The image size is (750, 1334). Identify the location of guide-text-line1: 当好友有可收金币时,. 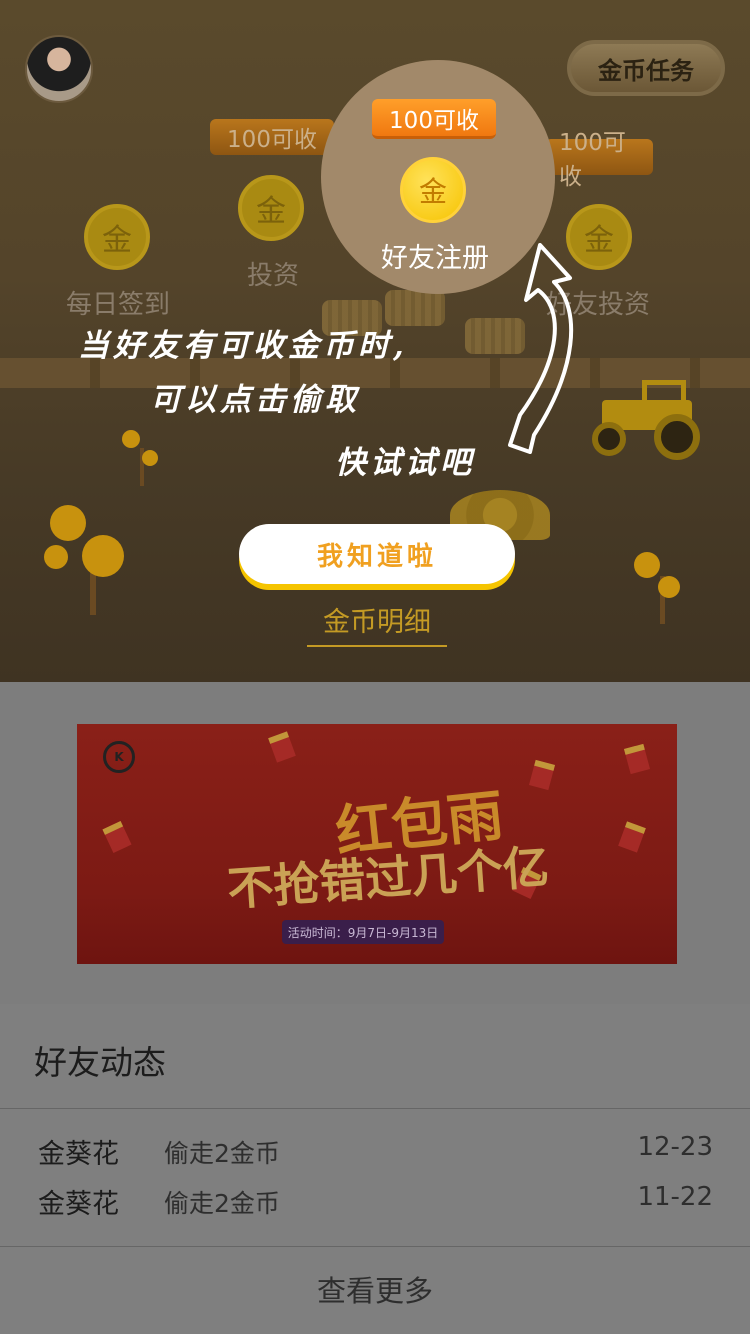
(243, 346).